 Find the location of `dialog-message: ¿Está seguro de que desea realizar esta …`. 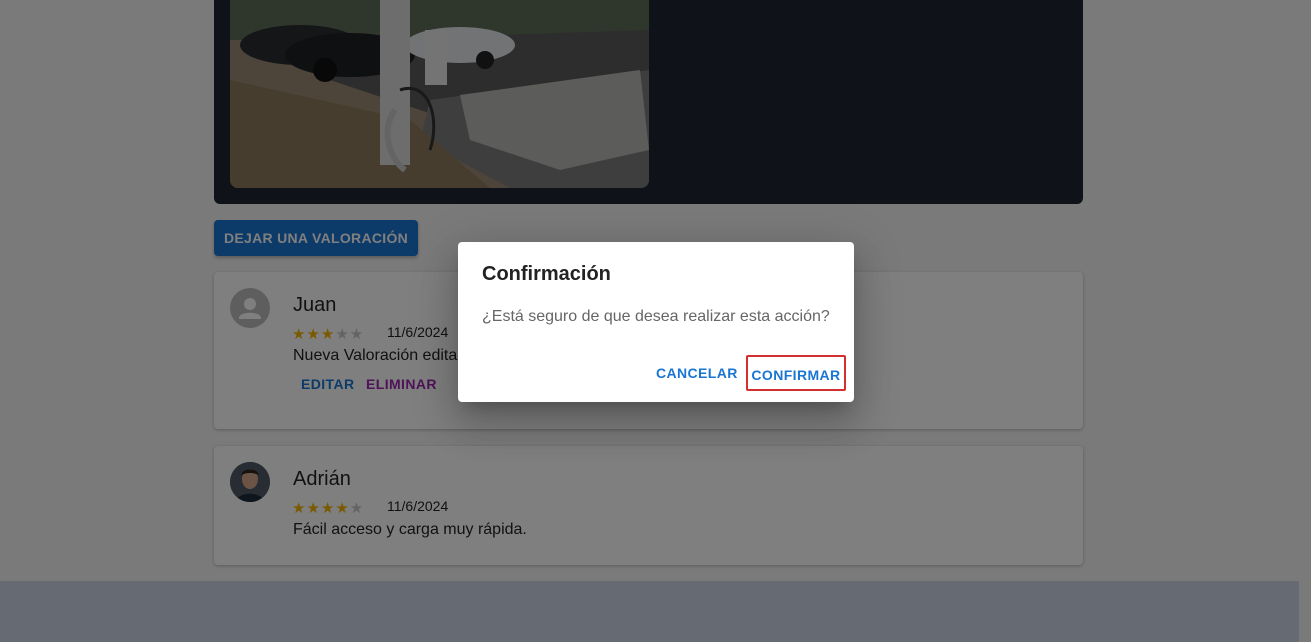

dialog-message: ¿Está seguro de que desea realizar esta … is located at coordinates (656, 316).